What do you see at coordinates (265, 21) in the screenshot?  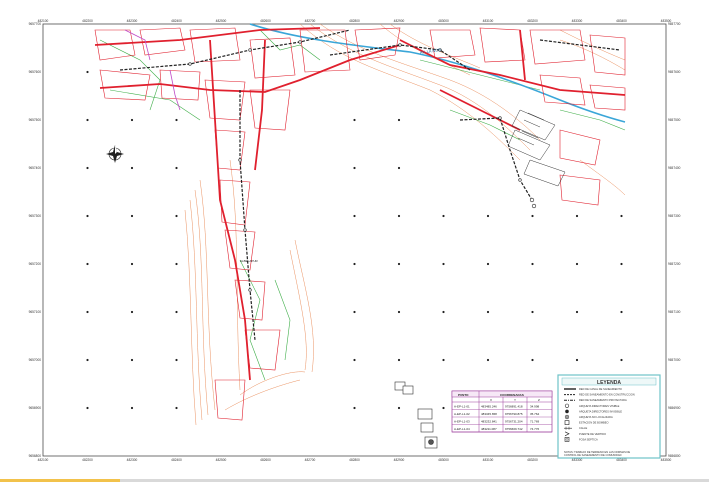 I see `x-tick-label: 482600` at bounding box center [265, 21].